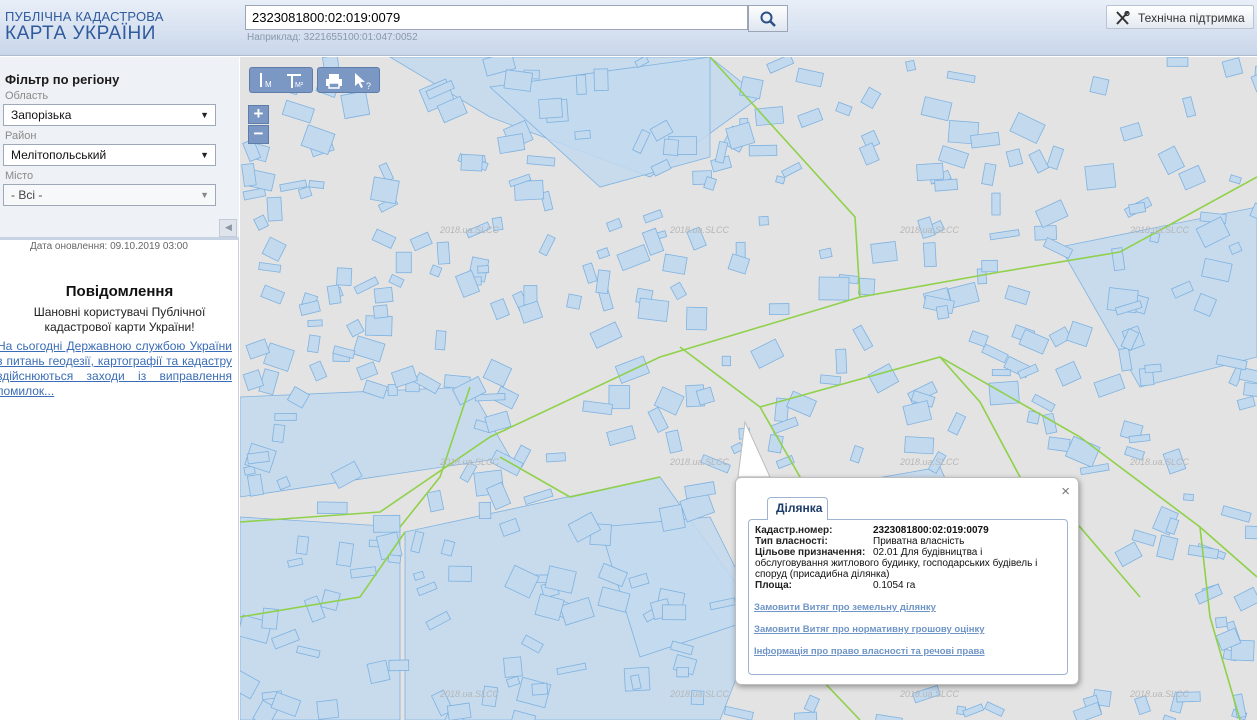 The width and height of the screenshot is (1257, 720). I want to click on rayon-select: Мелітопольський ▼, so click(109, 155).